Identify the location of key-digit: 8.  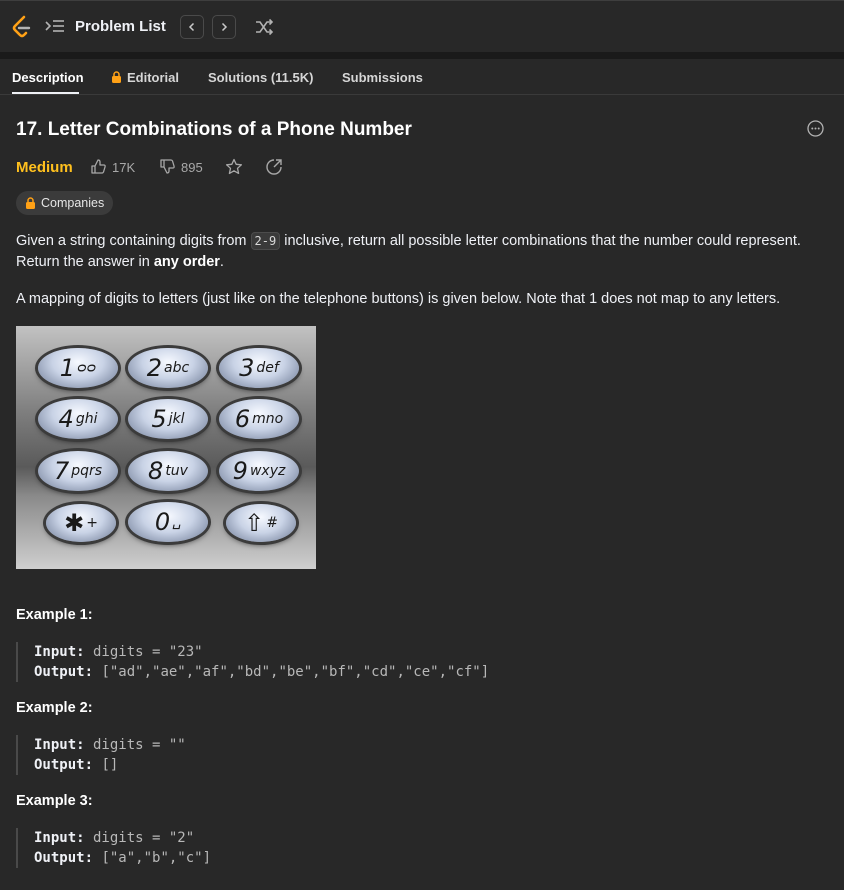
(156, 471).